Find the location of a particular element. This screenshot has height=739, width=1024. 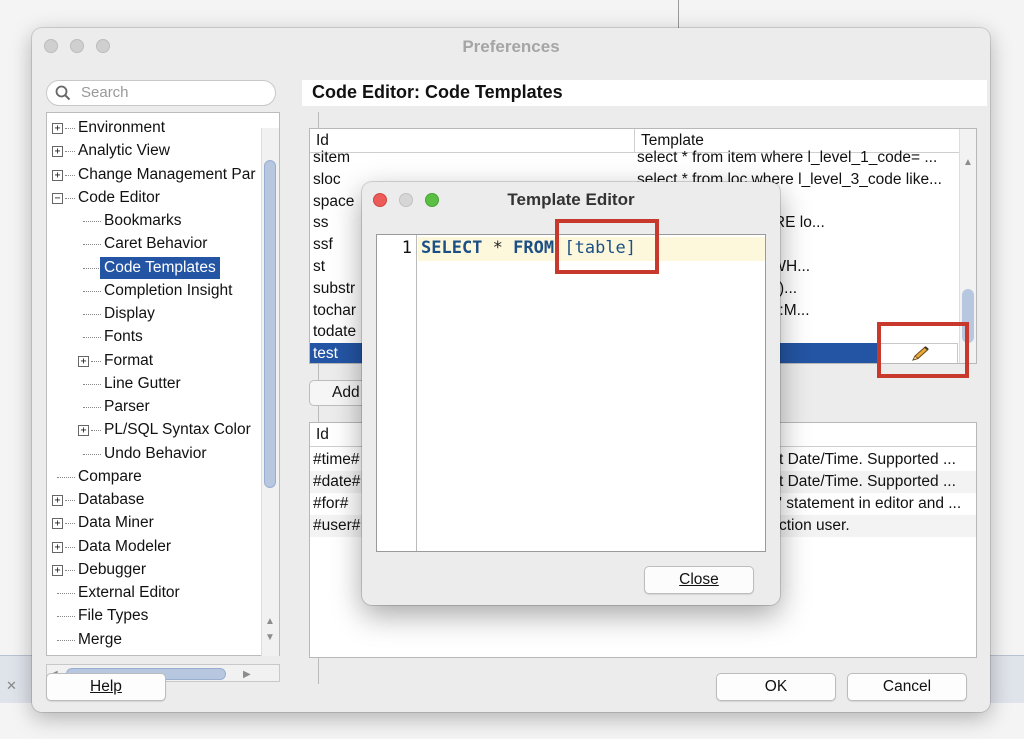

collapse-icon: − is located at coordinates (57, 198).